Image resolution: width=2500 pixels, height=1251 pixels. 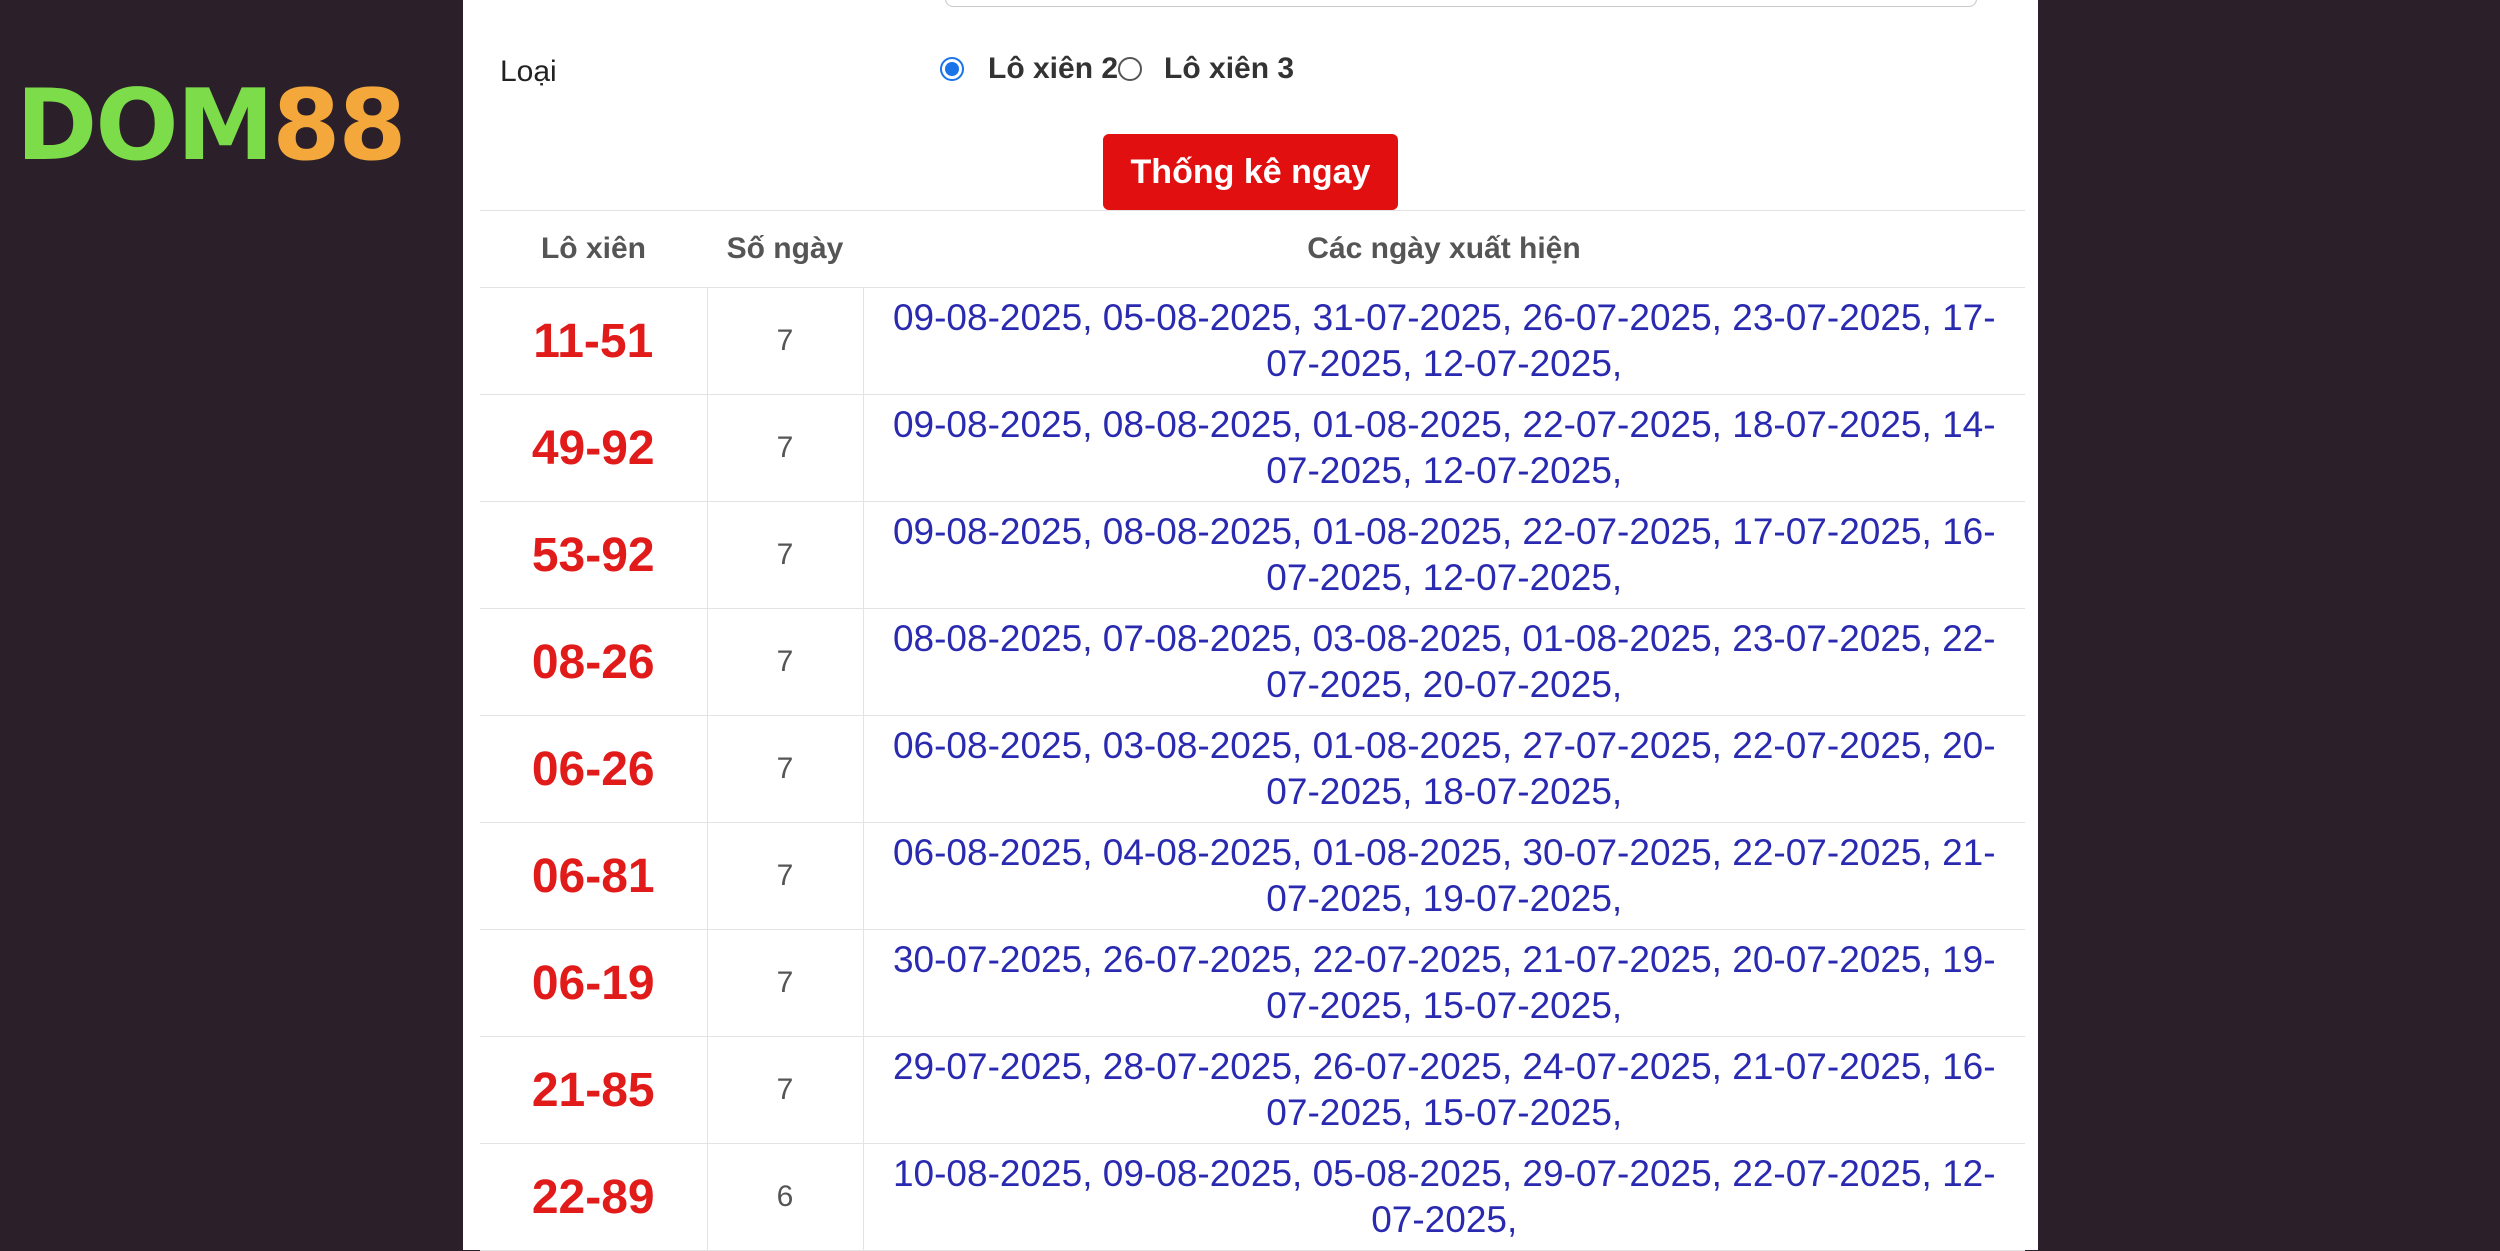 I want to click on header-so-ngay: Số ngày, so click(x=785, y=249).